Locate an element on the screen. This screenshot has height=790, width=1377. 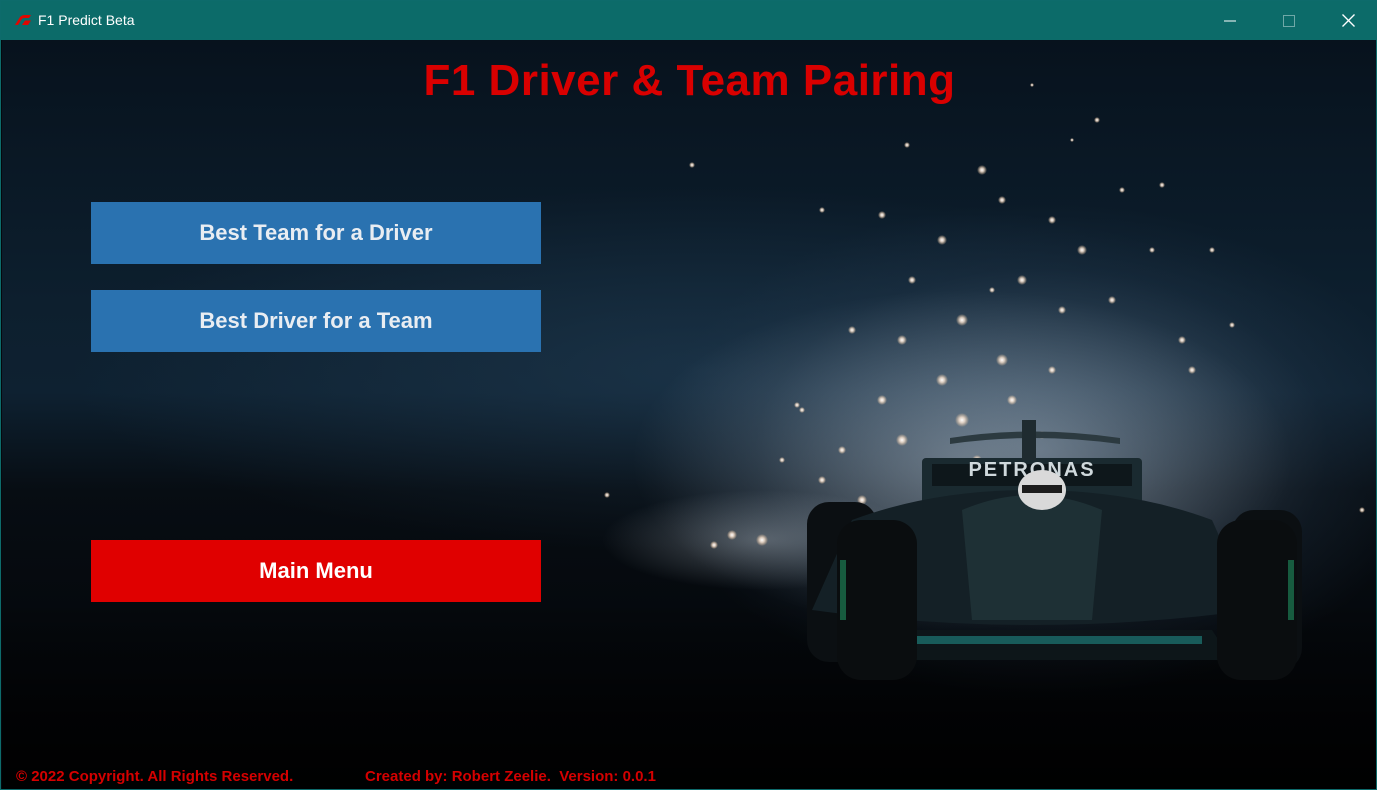
title-bar: F1 Predict Beta is located at coordinates (688, 20).